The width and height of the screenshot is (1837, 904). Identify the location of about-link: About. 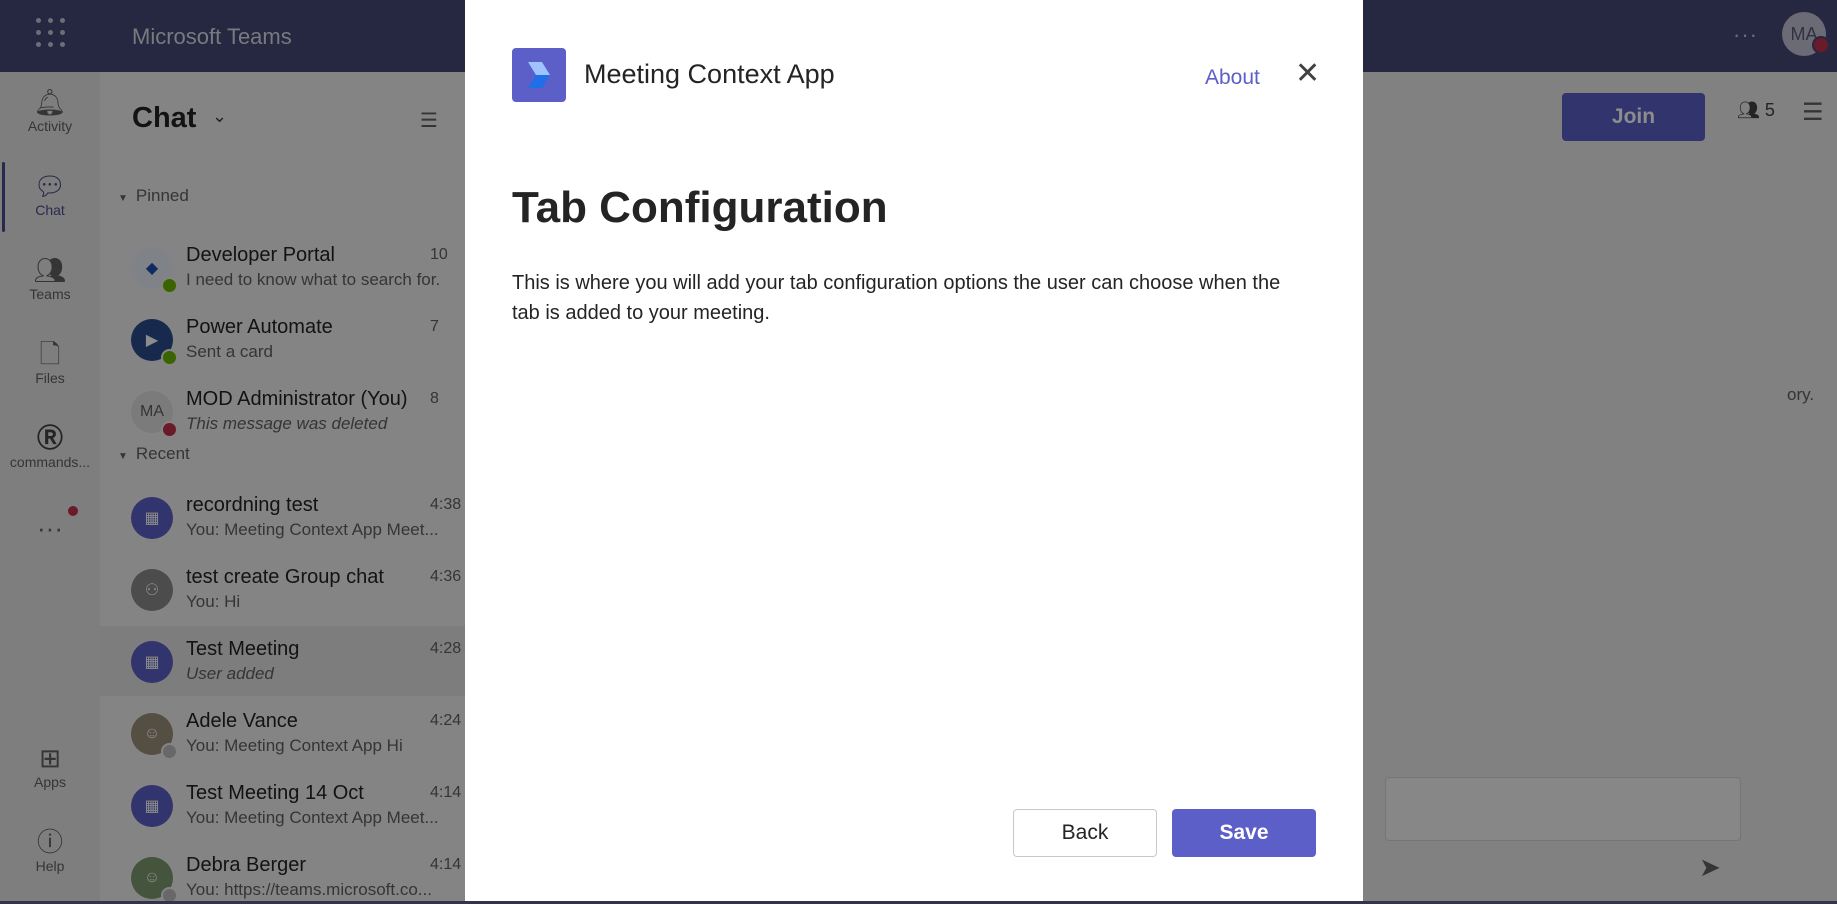
(1232, 78).